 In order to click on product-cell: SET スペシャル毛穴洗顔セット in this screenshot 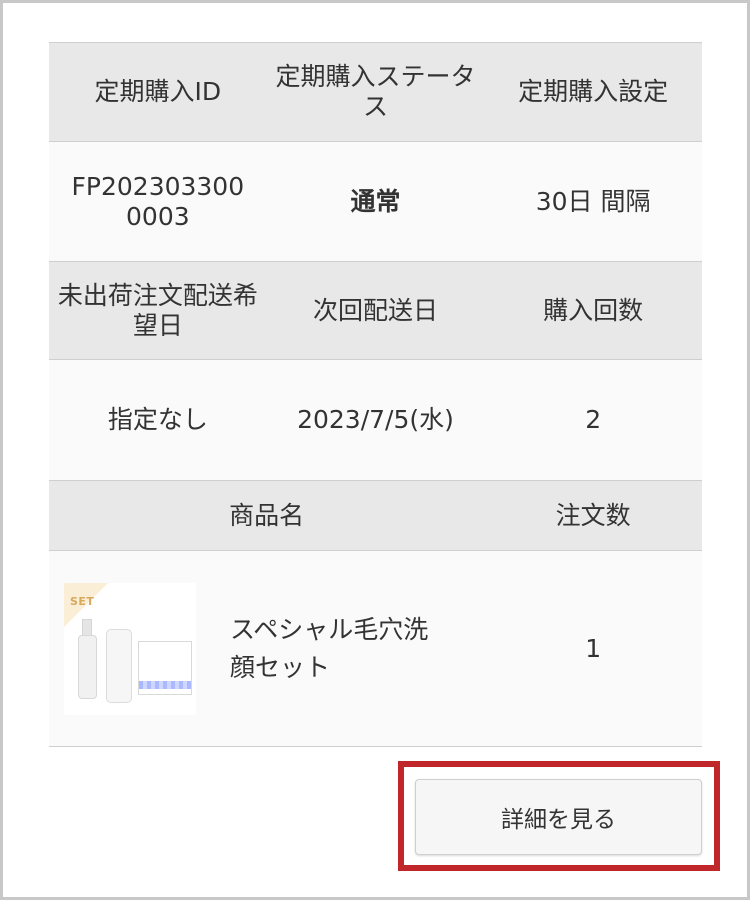, I will do `click(266, 648)`.